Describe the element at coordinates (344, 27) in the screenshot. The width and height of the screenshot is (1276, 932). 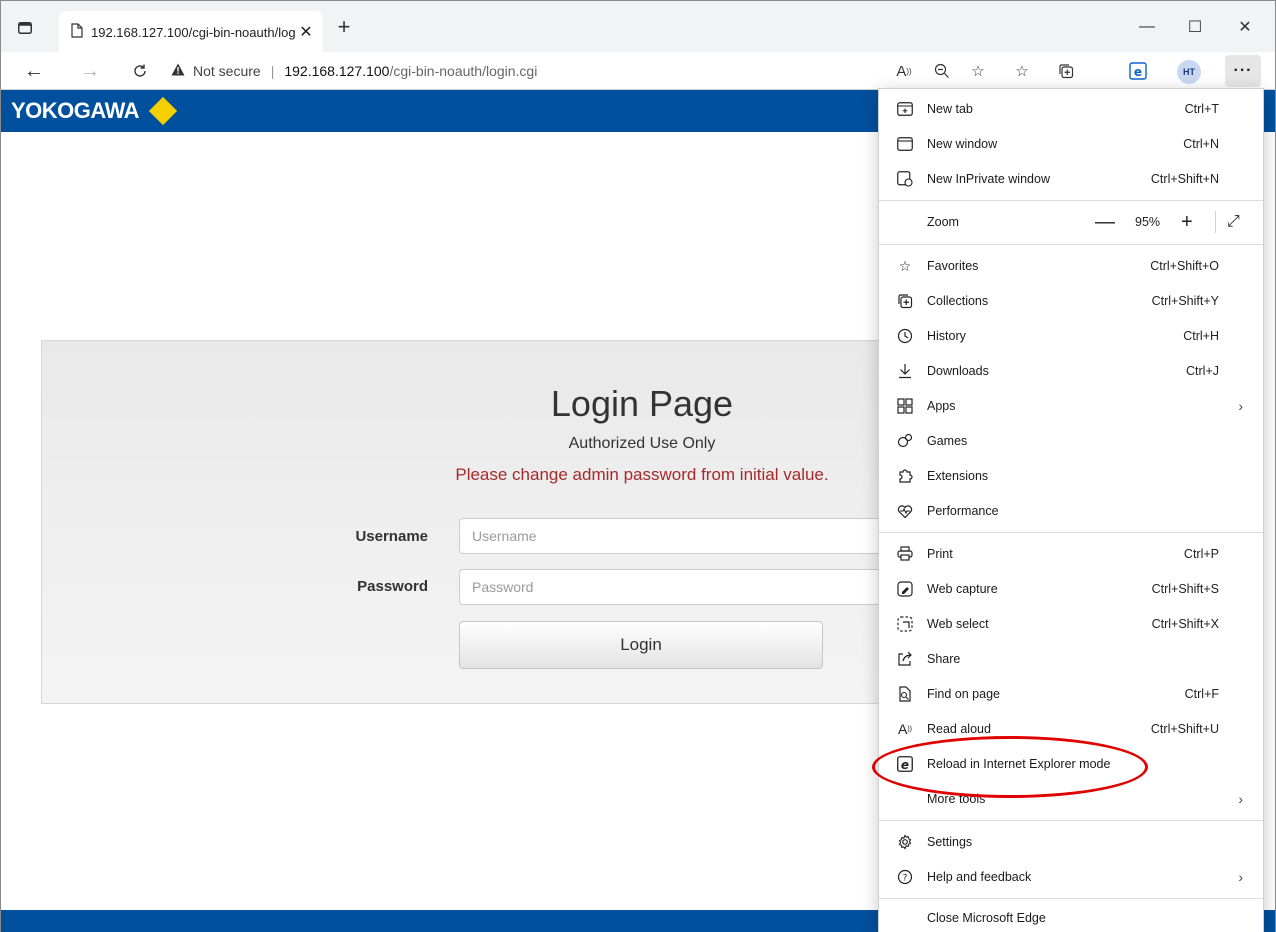
I see `new-tab-button: +` at that location.